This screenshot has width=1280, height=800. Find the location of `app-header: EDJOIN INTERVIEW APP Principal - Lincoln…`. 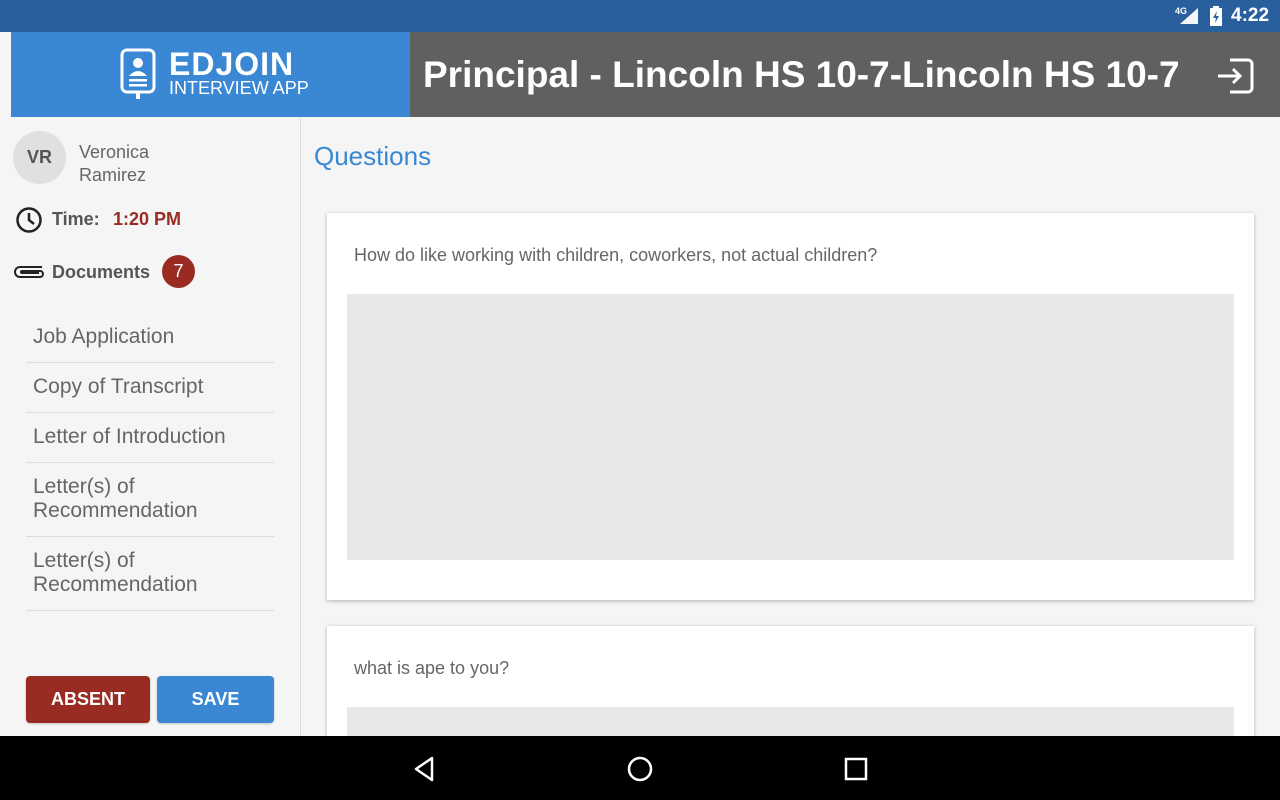

app-header: EDJOIN INTERVIEW APP Principal - Lincoln… is located at coordinates (640, 74).